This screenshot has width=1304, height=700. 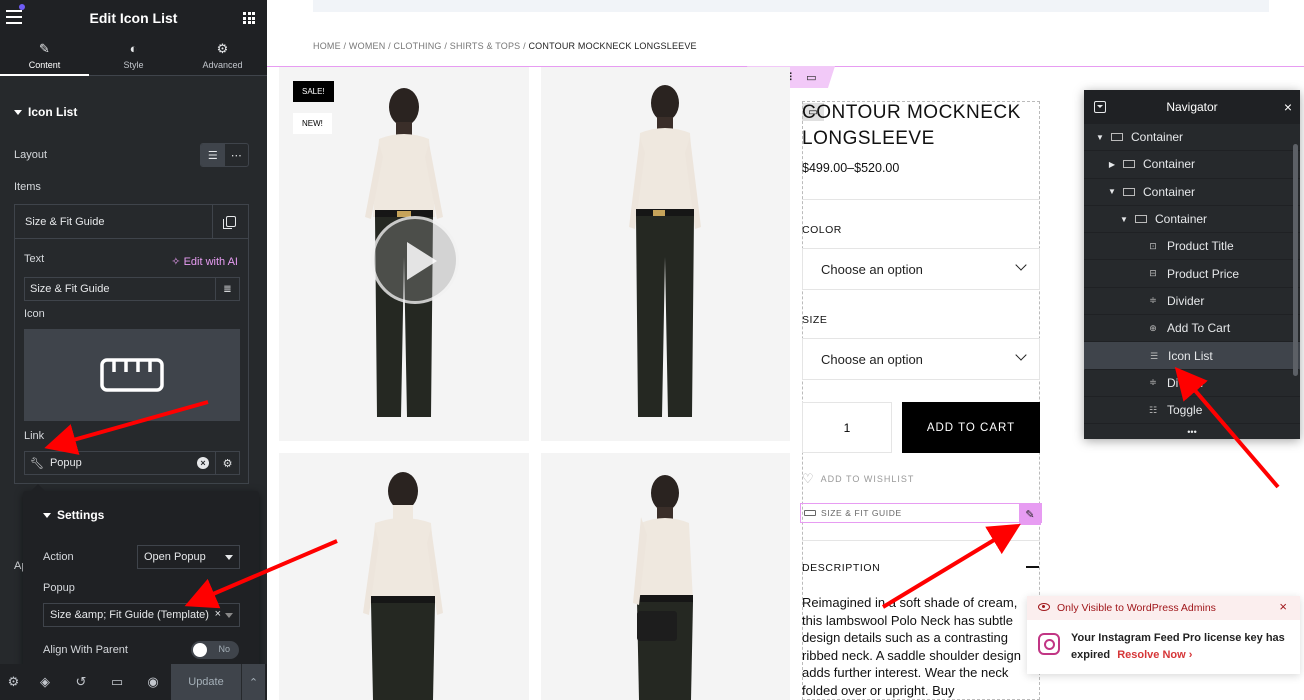 What do you see at coordinates (418, 46) in the screenshot?
I see `breadcrumb-clothing: CLOTHING` at bounding box center [418, 46].